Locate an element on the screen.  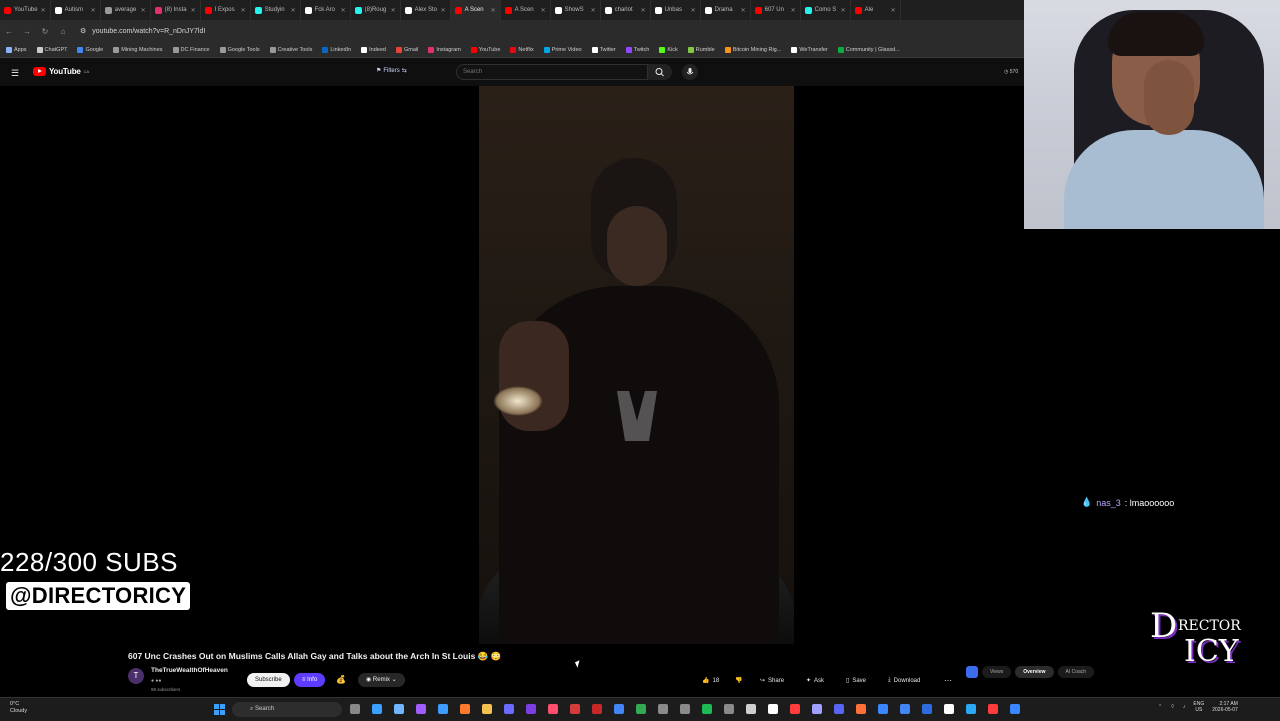
info-button: ≡ Info is located at coordinates (310, 680).